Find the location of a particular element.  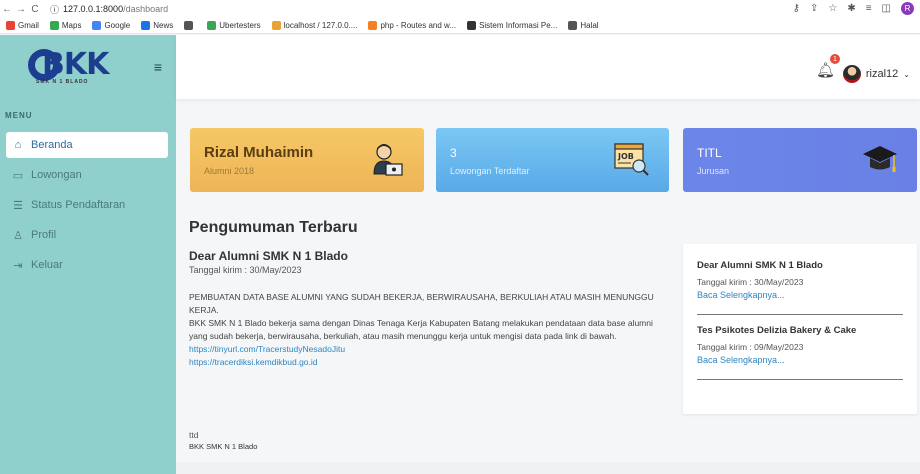

recent-title: Tes Psikotes Delizia Bakery & Cake is located at coordinates (777, 330).